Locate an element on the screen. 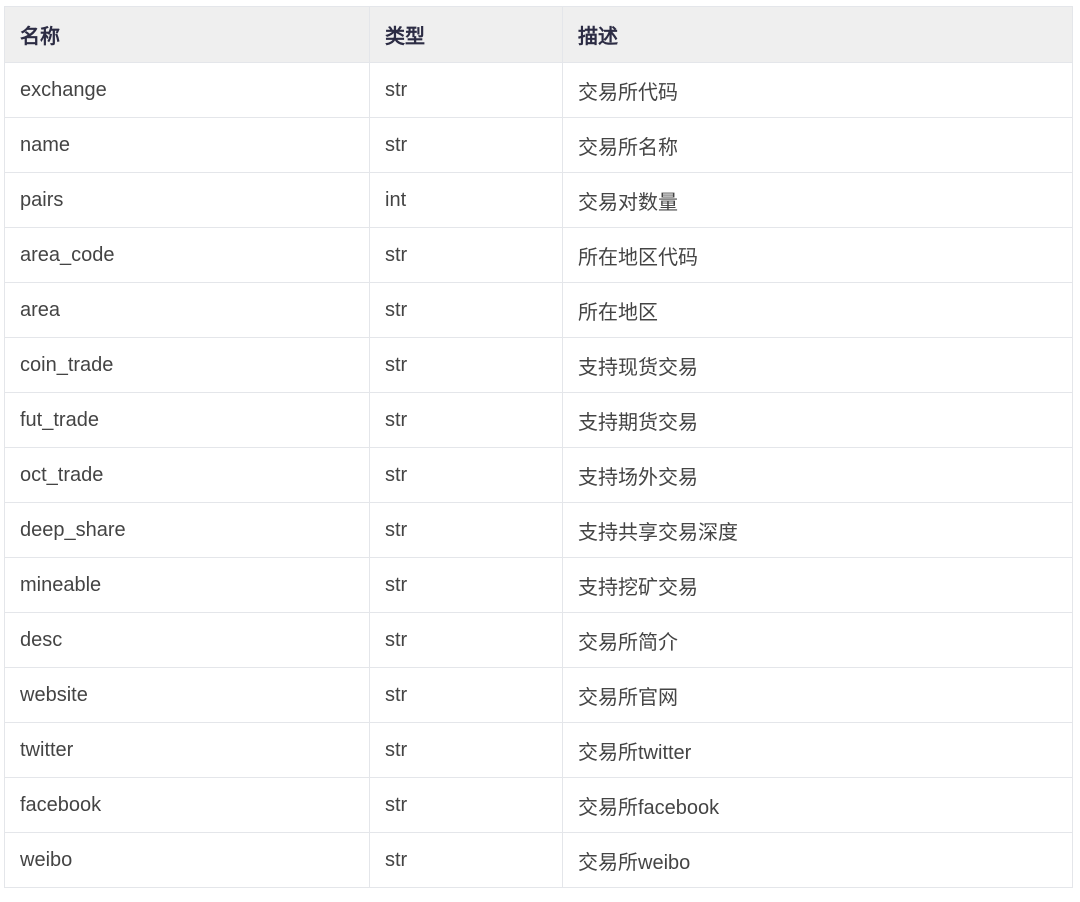 The image size is (1080, 902). cell-description: 支持现货交易 is located at coordinates (817, 365).